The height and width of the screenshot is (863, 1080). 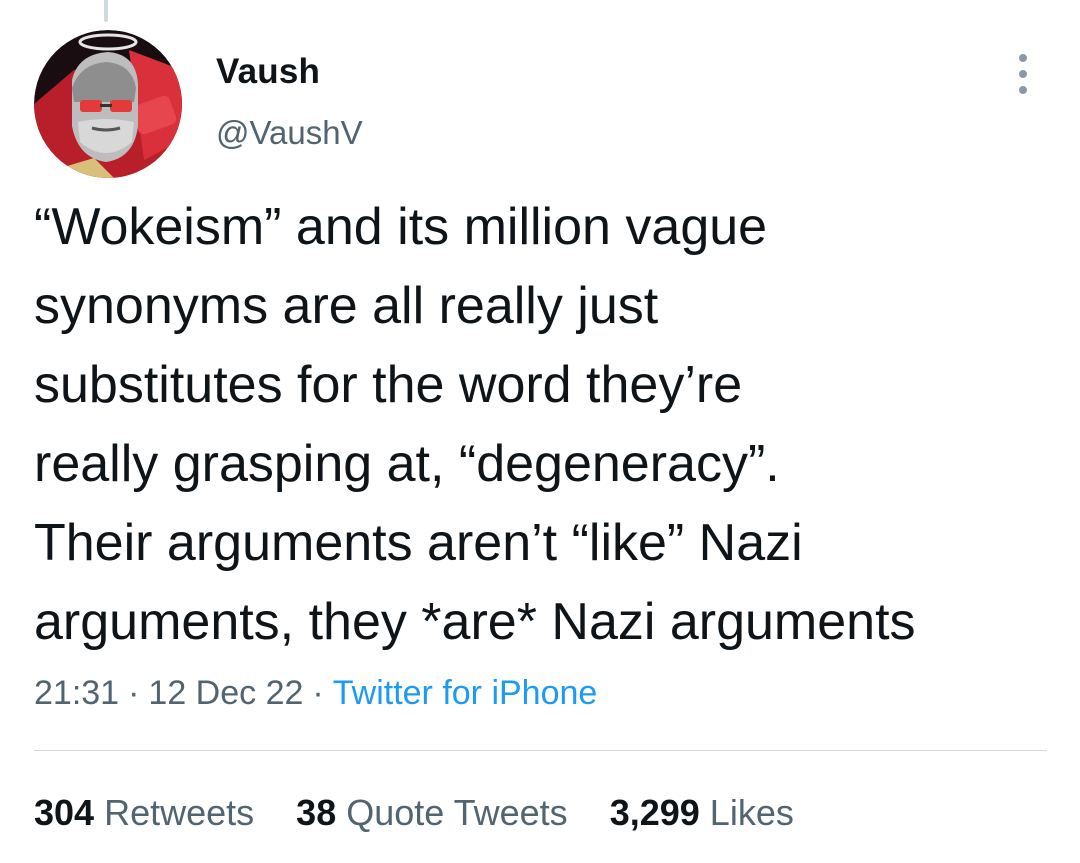 I want to click on tweet-text-line: synonyms are all really just, so click(x=346, y=306).